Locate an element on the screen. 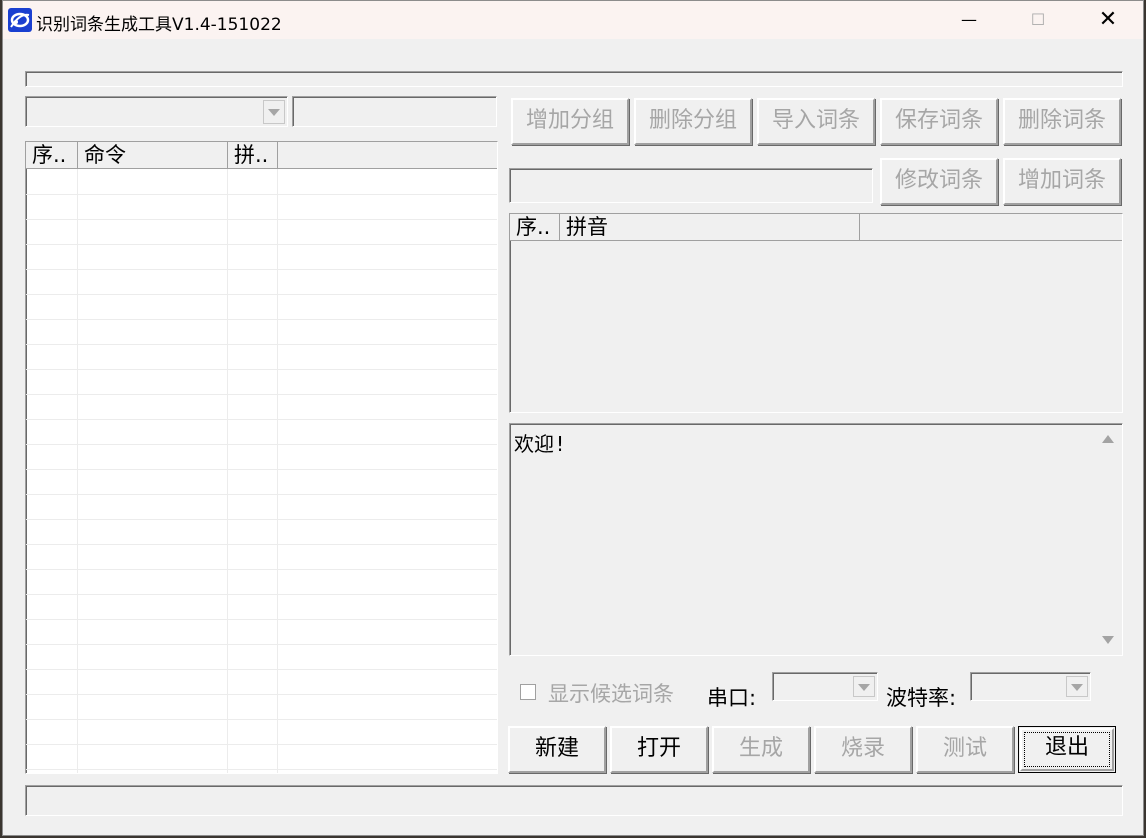 Image resolution: width=1146 pixels, height=838 pixels. baud-rate-combo is located at coordinates (1030, 686).